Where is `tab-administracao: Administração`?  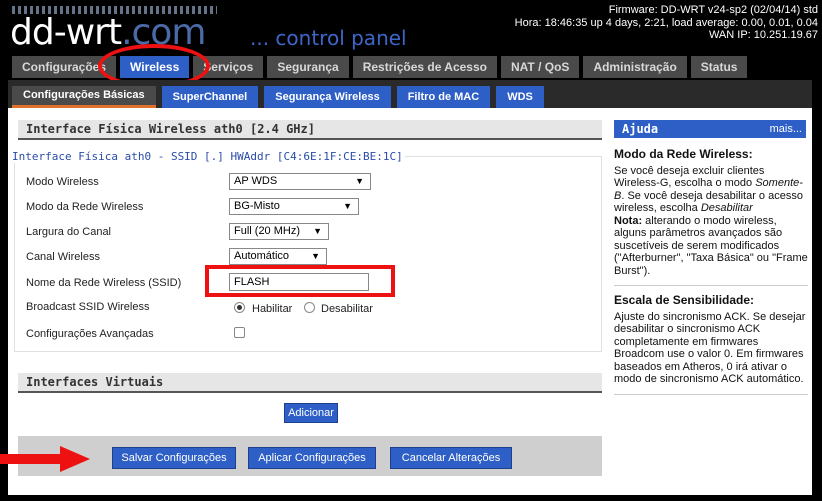
tab-administracao: Administração is located at coordinates (635, 67).